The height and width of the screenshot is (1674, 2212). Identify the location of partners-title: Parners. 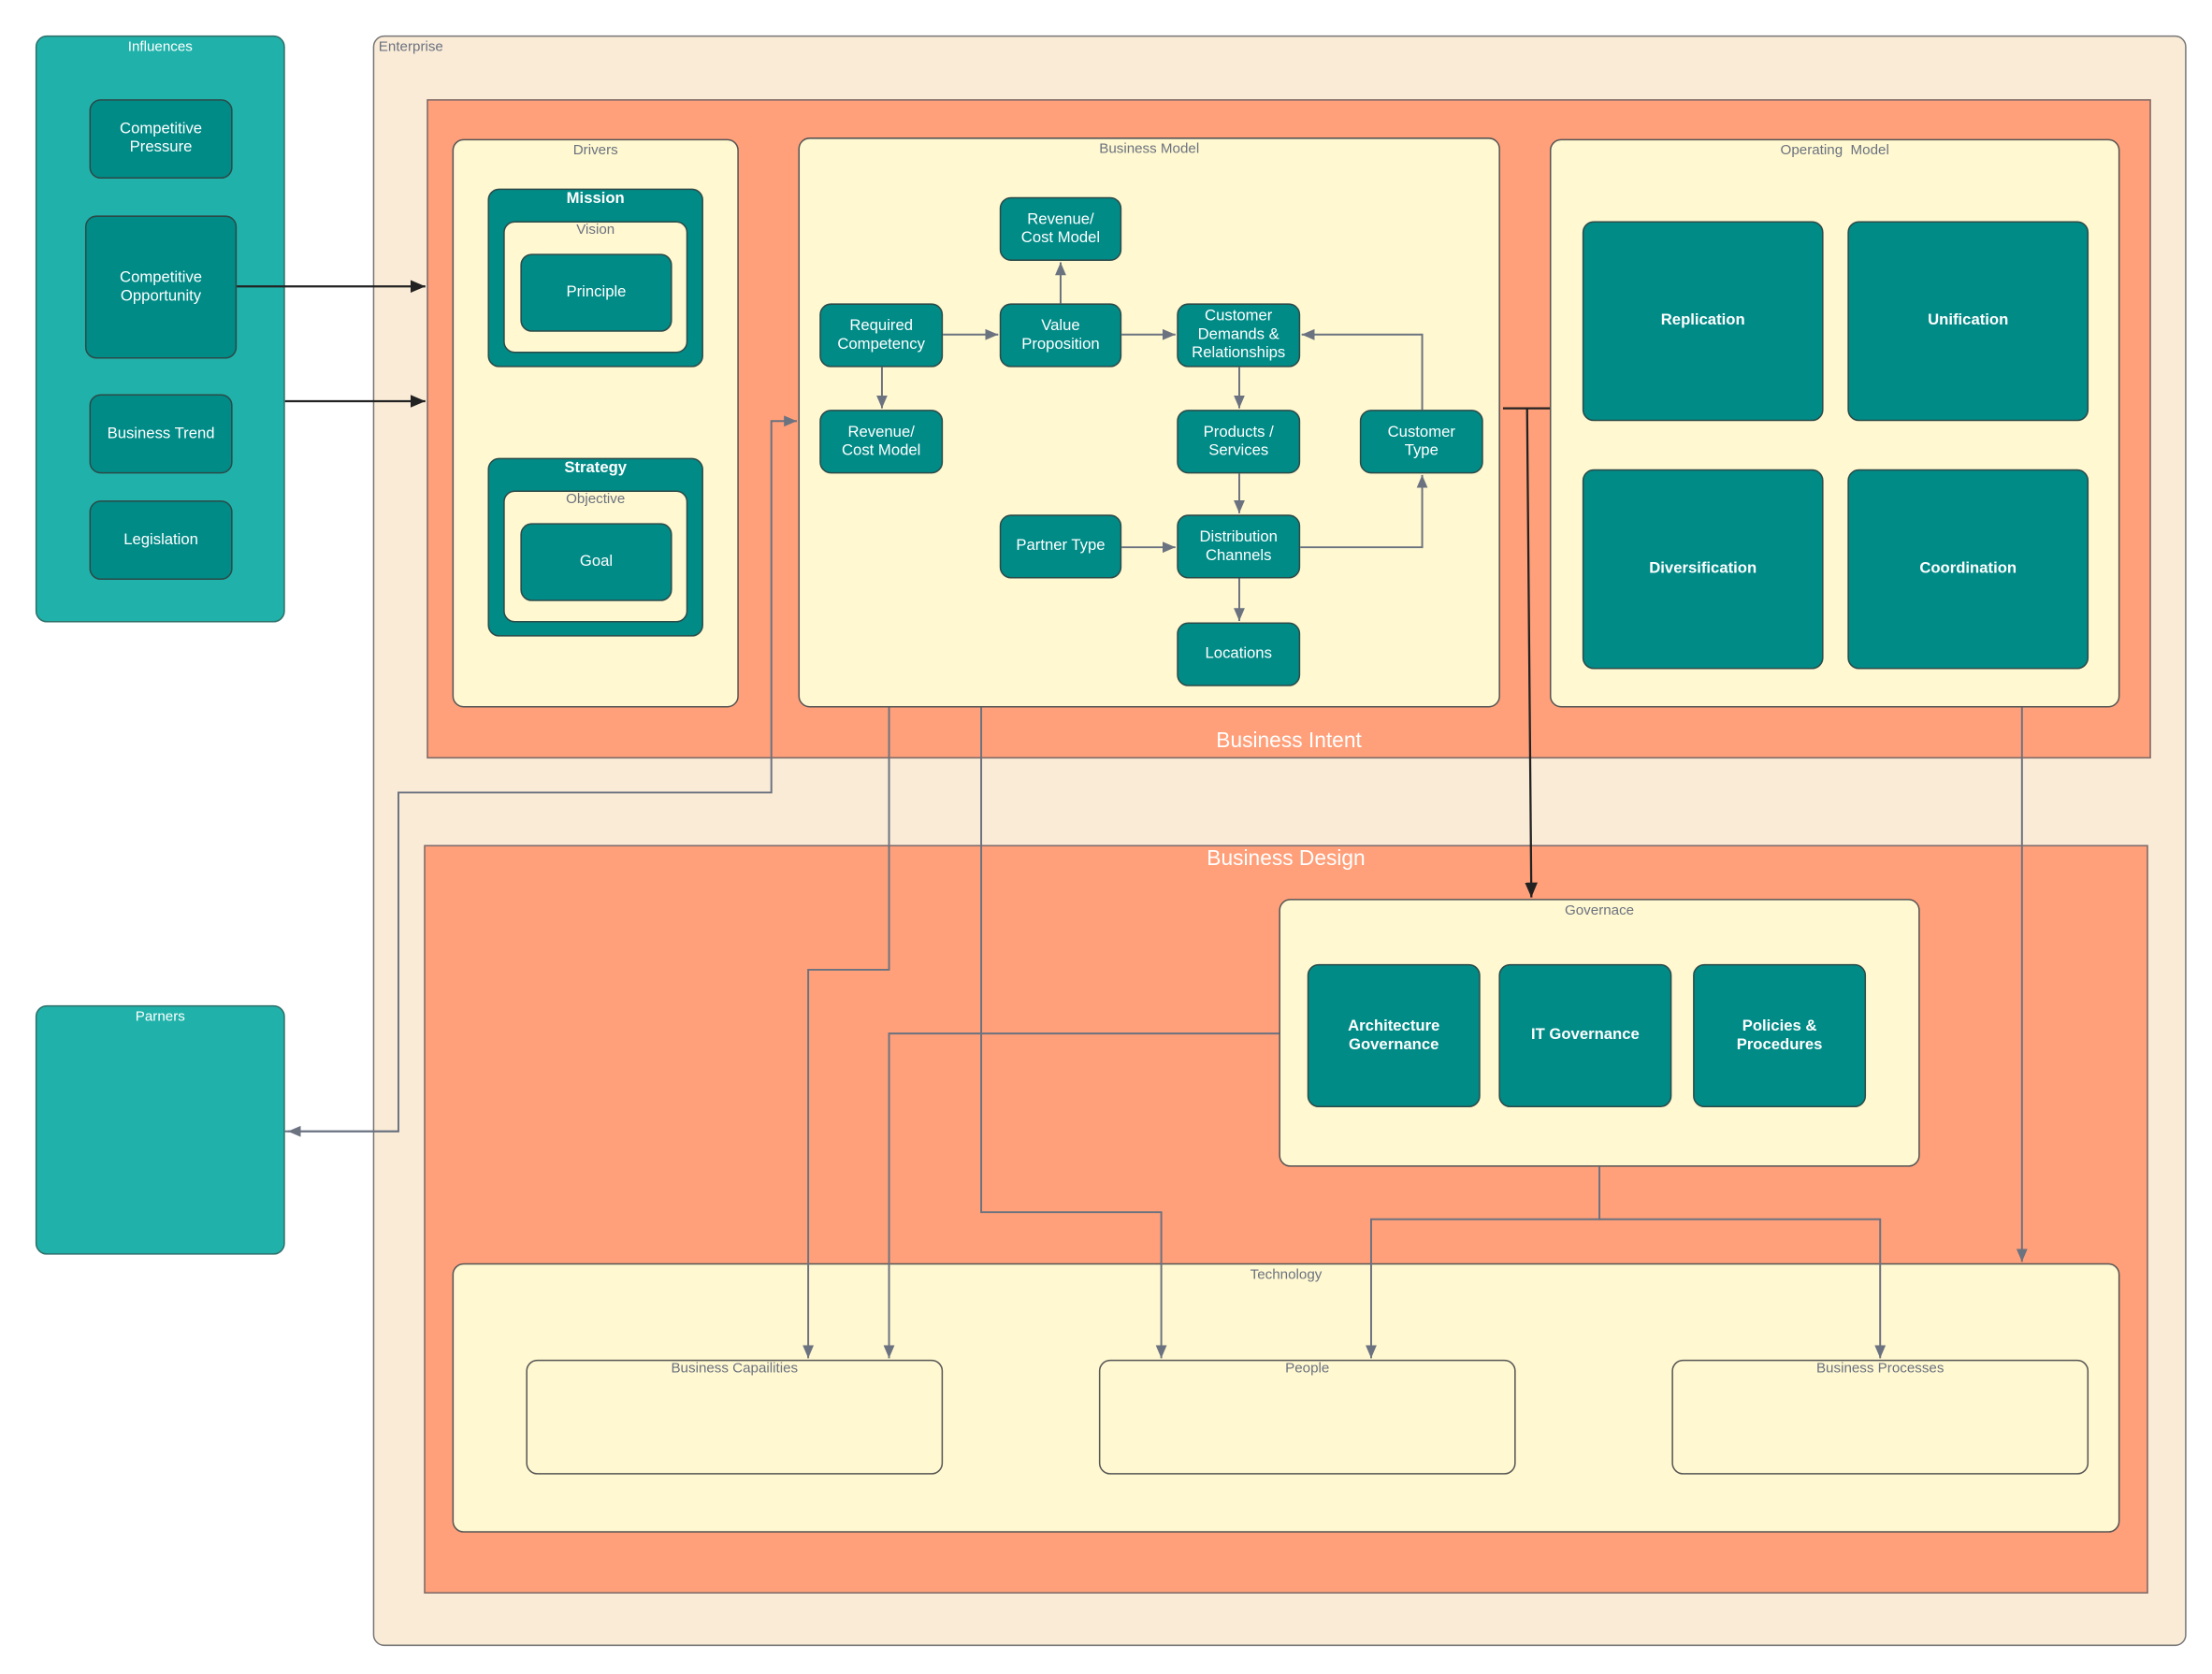
(160, 1017).